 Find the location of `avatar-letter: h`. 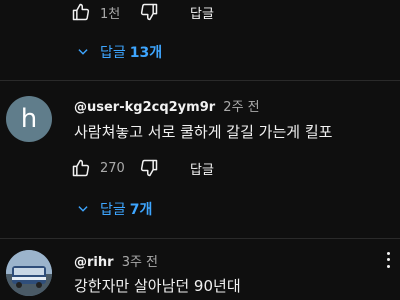

avatar-letter: h is located at coordinates (29, 119).